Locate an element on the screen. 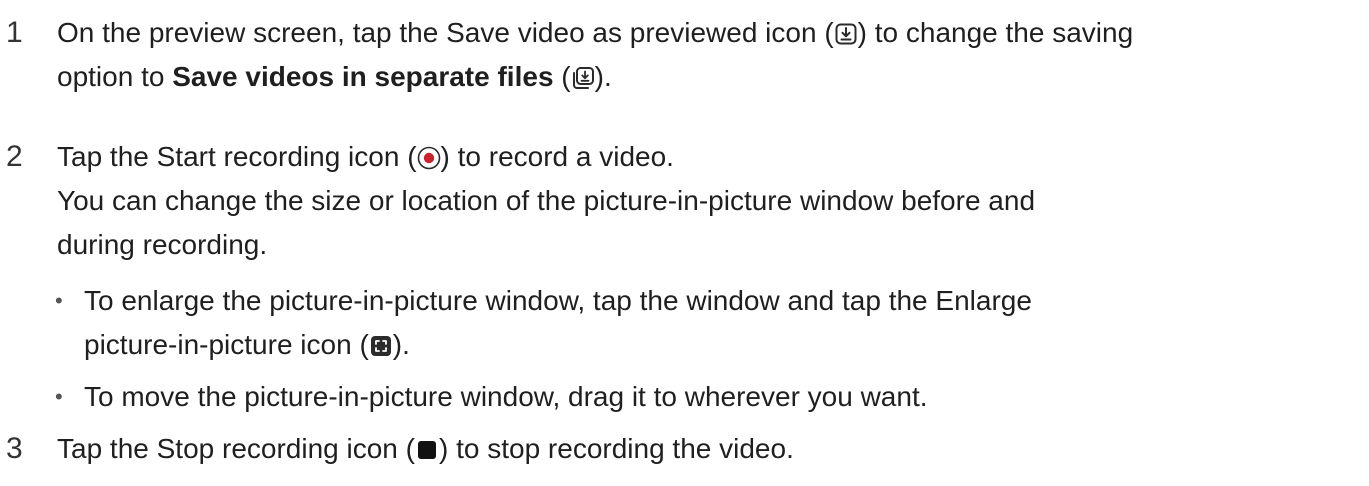 The image size is (1369, 486). note-text: during recording. is located at coordinates (162, 244).